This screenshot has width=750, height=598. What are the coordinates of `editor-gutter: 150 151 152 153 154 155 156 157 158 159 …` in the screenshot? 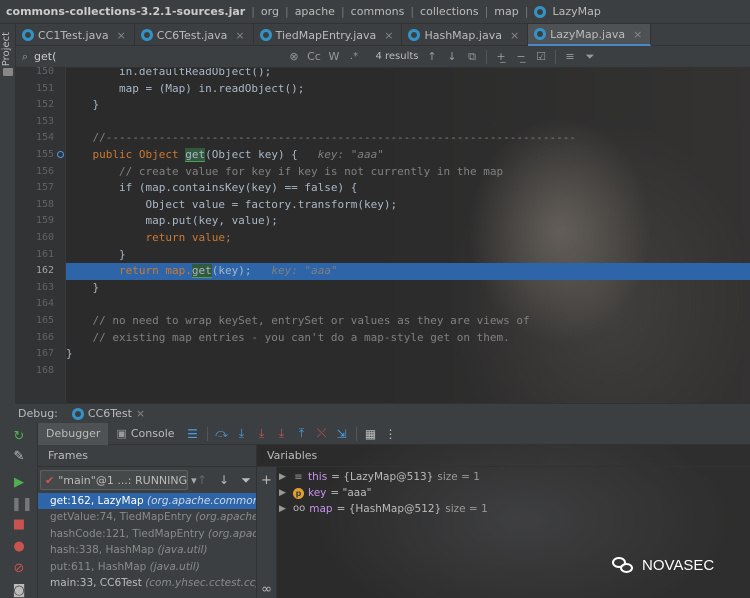 It's located at (41, 234).